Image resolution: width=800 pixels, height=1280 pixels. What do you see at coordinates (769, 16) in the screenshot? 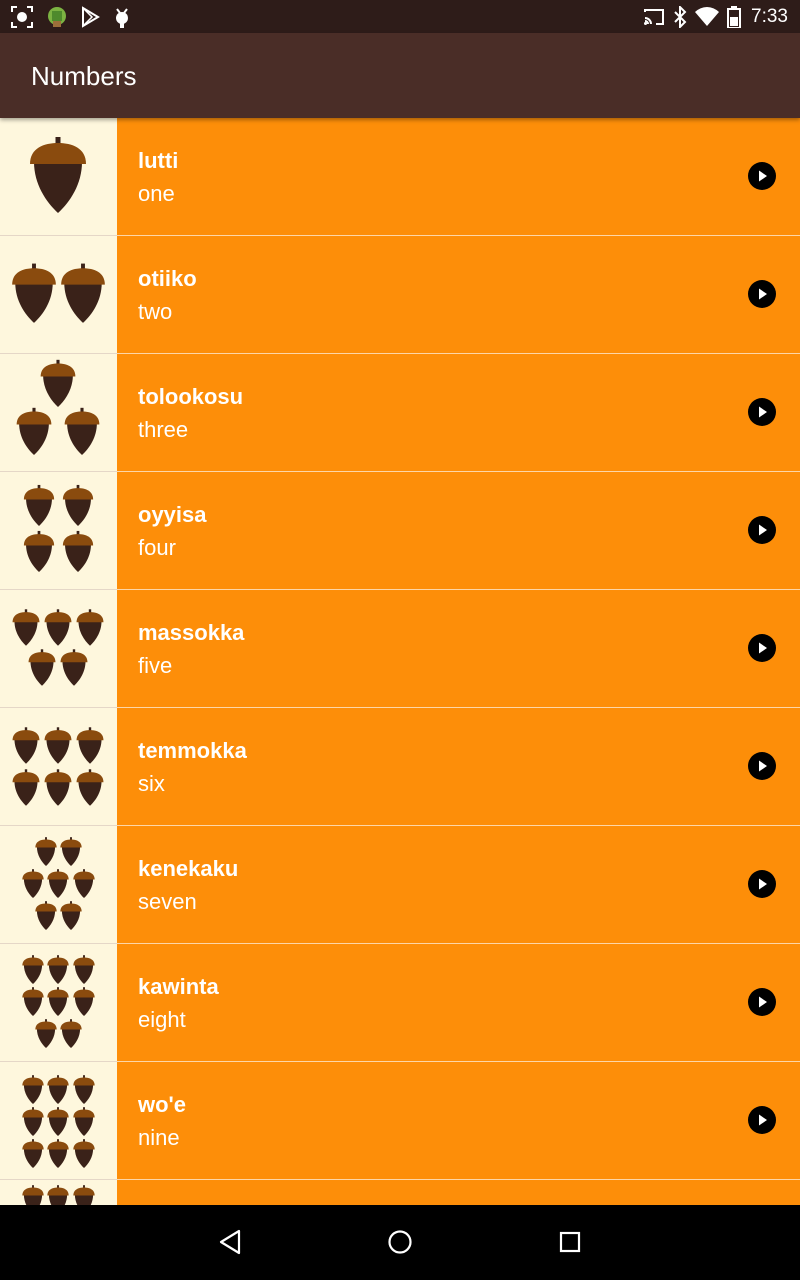
I see `clock: 7:33` at bounding box center [769, 16].